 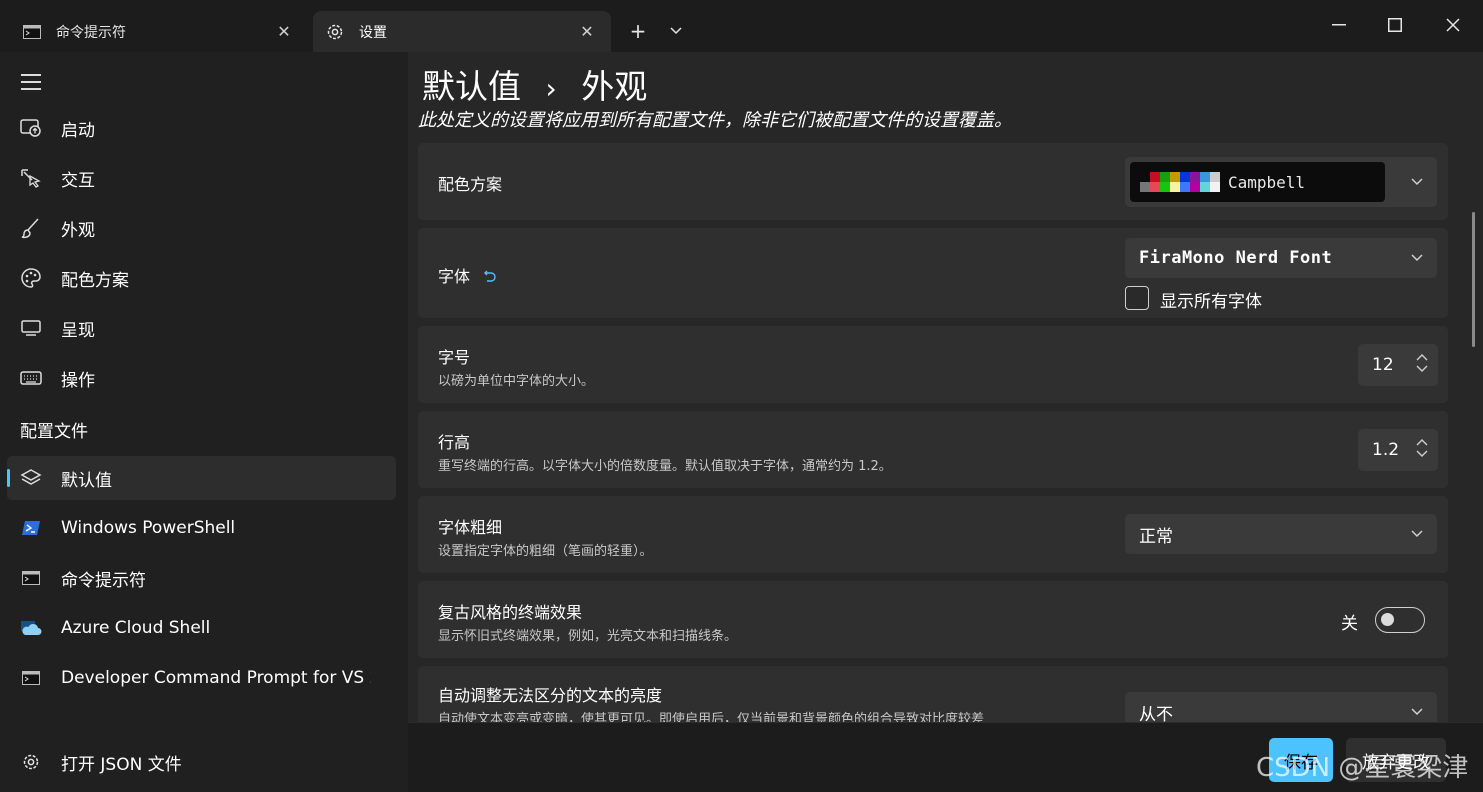 I want to click on show-all-fonts-checkbox, so click(x=1137, y=298).